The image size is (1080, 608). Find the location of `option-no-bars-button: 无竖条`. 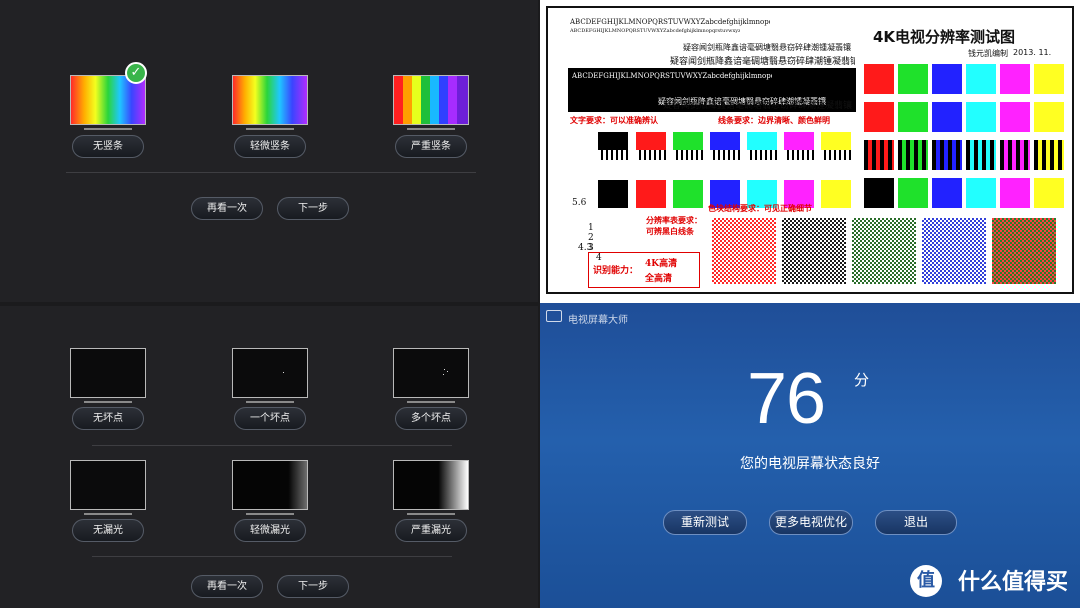

option-no-bars-button: 无竖条 is located at coordinates (108, 146).